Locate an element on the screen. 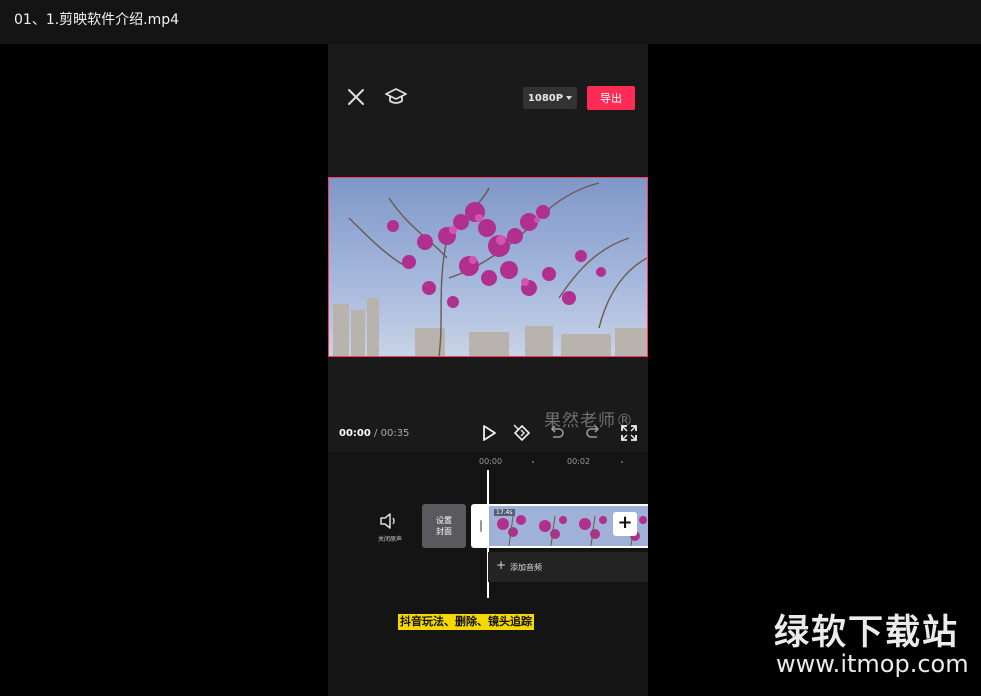  site-watermark-url: www.itmop.com is located at coordinates (872, 664).